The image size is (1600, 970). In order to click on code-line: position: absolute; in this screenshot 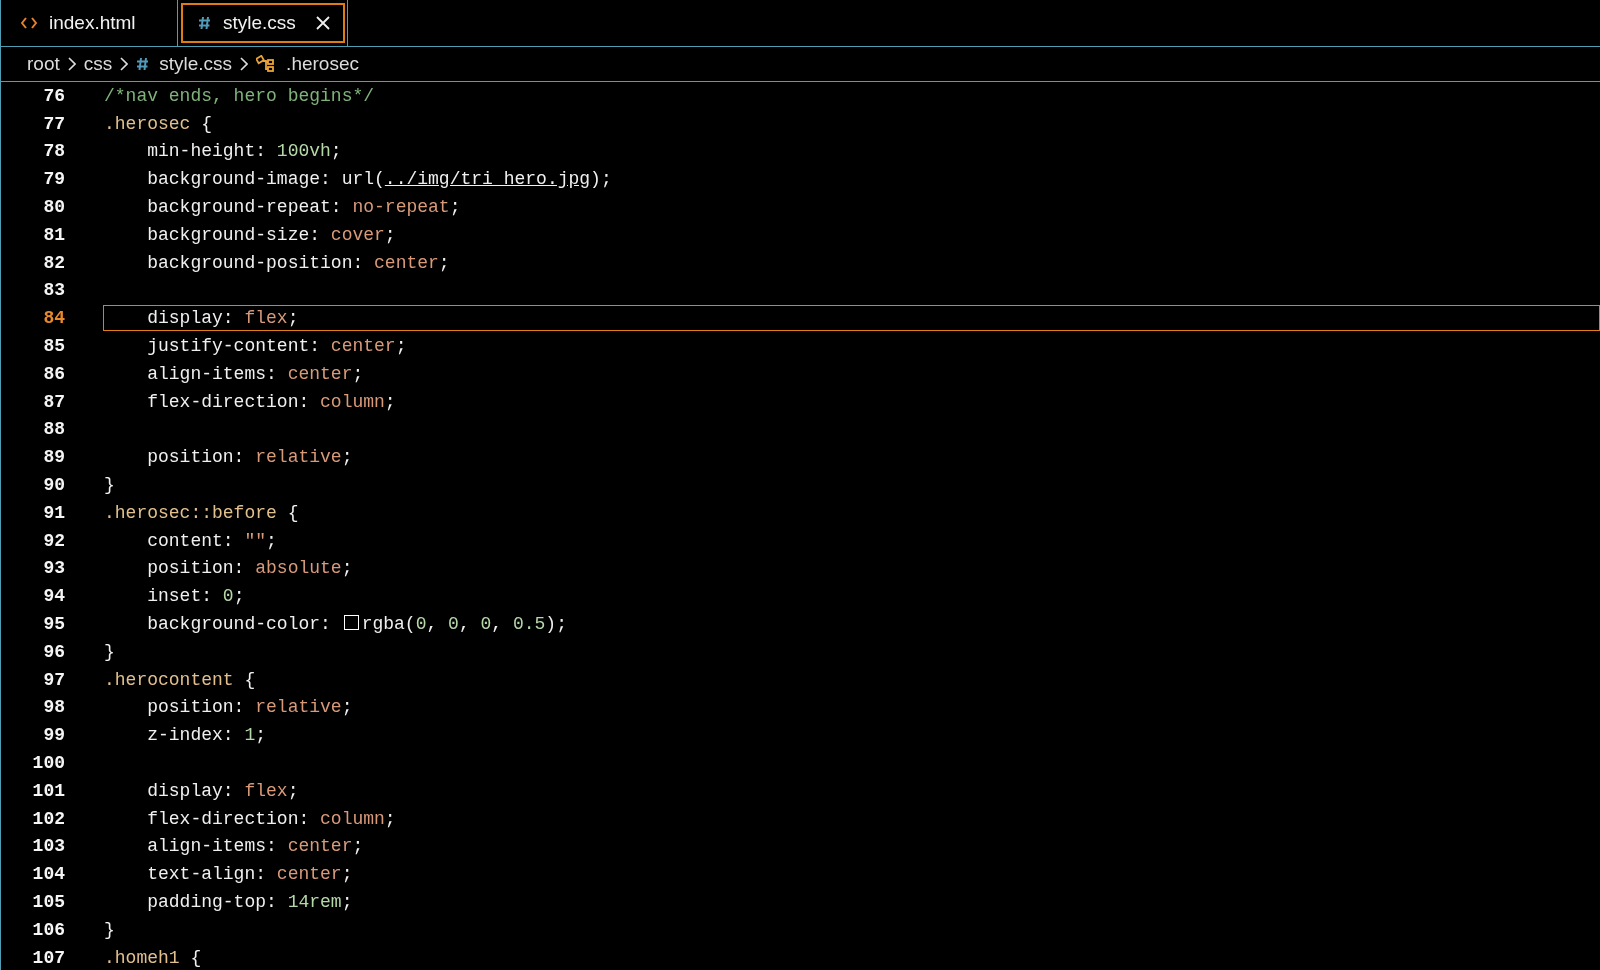, I will do `click(249, 568)`.